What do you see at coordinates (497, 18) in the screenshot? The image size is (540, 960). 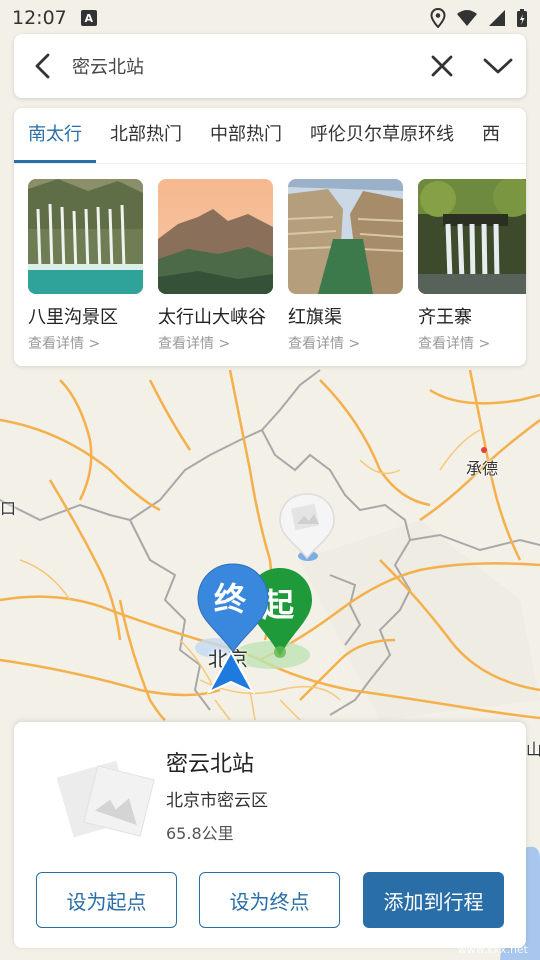 I see `signal-icon` at bounding box center [497, 18].